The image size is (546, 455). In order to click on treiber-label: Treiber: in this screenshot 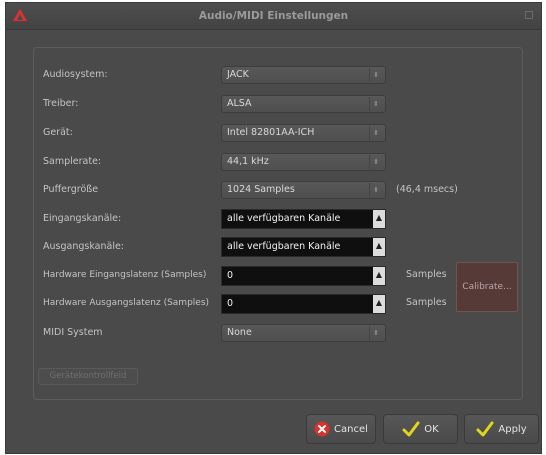, I will do `click(61, 103)`.